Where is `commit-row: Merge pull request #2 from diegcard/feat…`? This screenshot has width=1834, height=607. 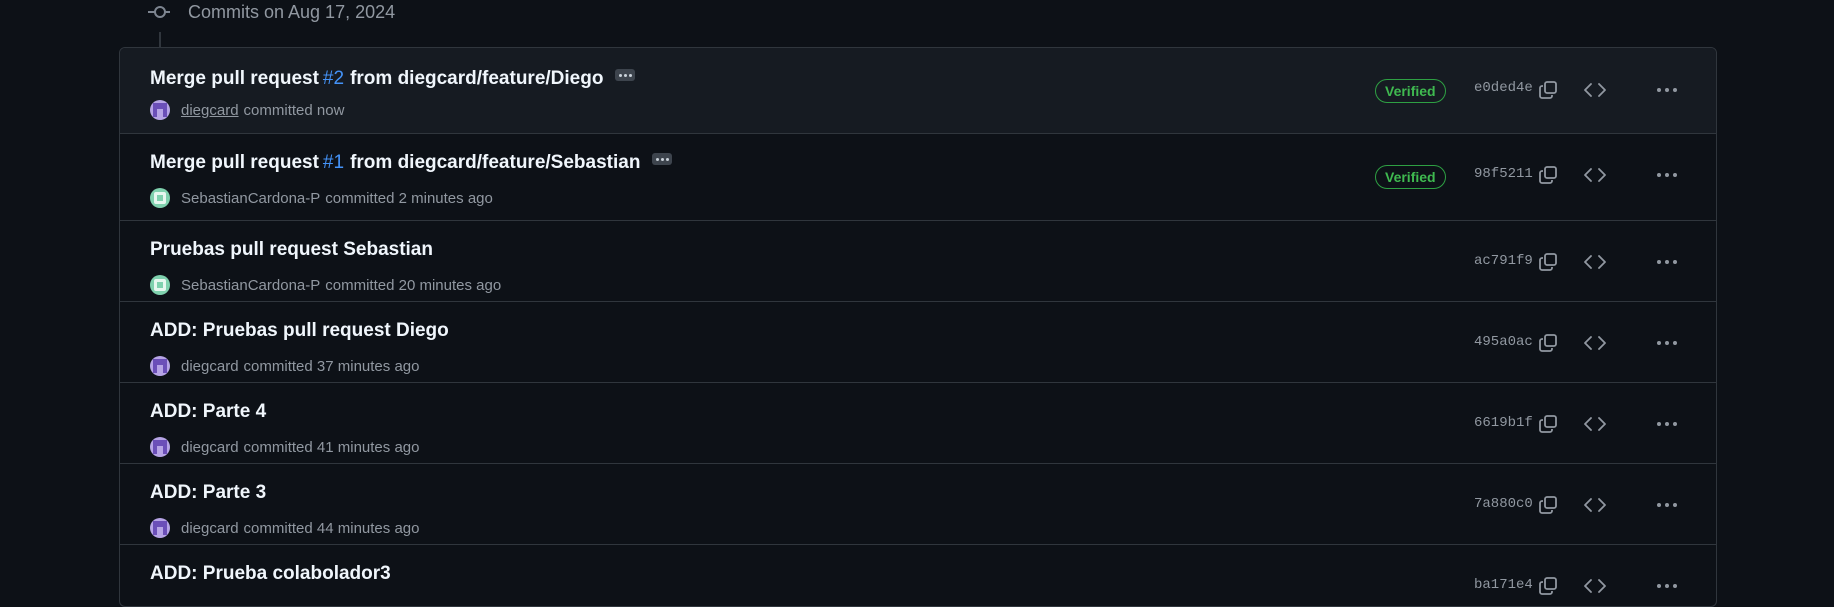 commit-row: Merge pull request #2 from diegcard/feat… is located at coordinates (918, 91).